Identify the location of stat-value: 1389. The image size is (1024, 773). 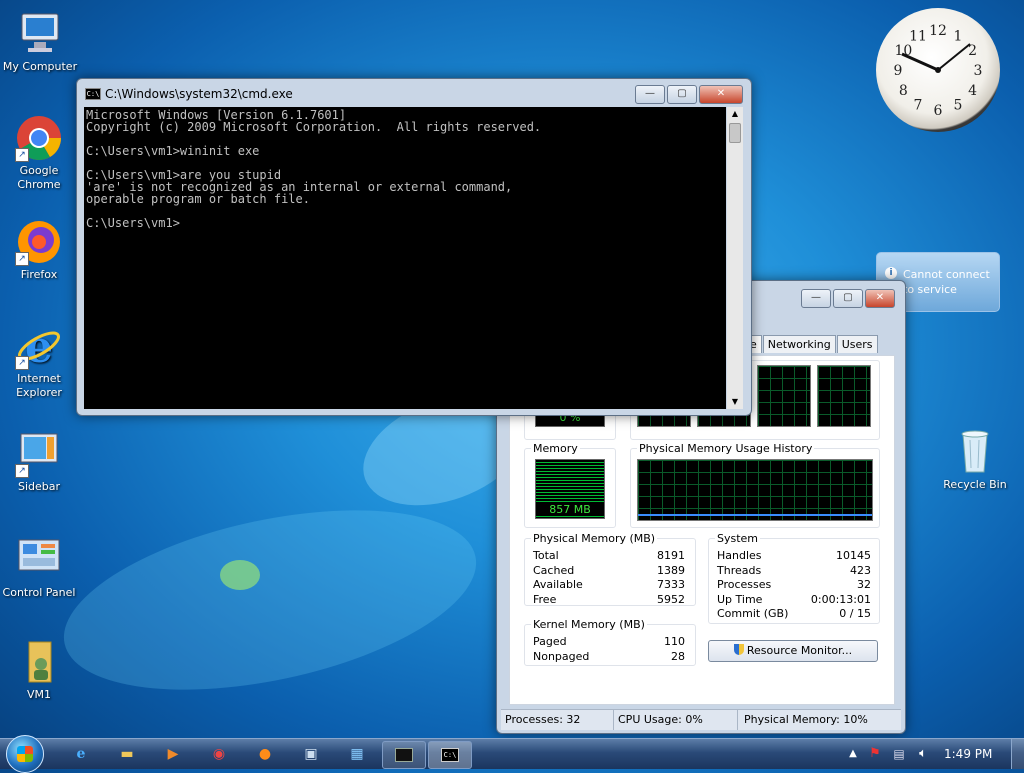
(671, 570).